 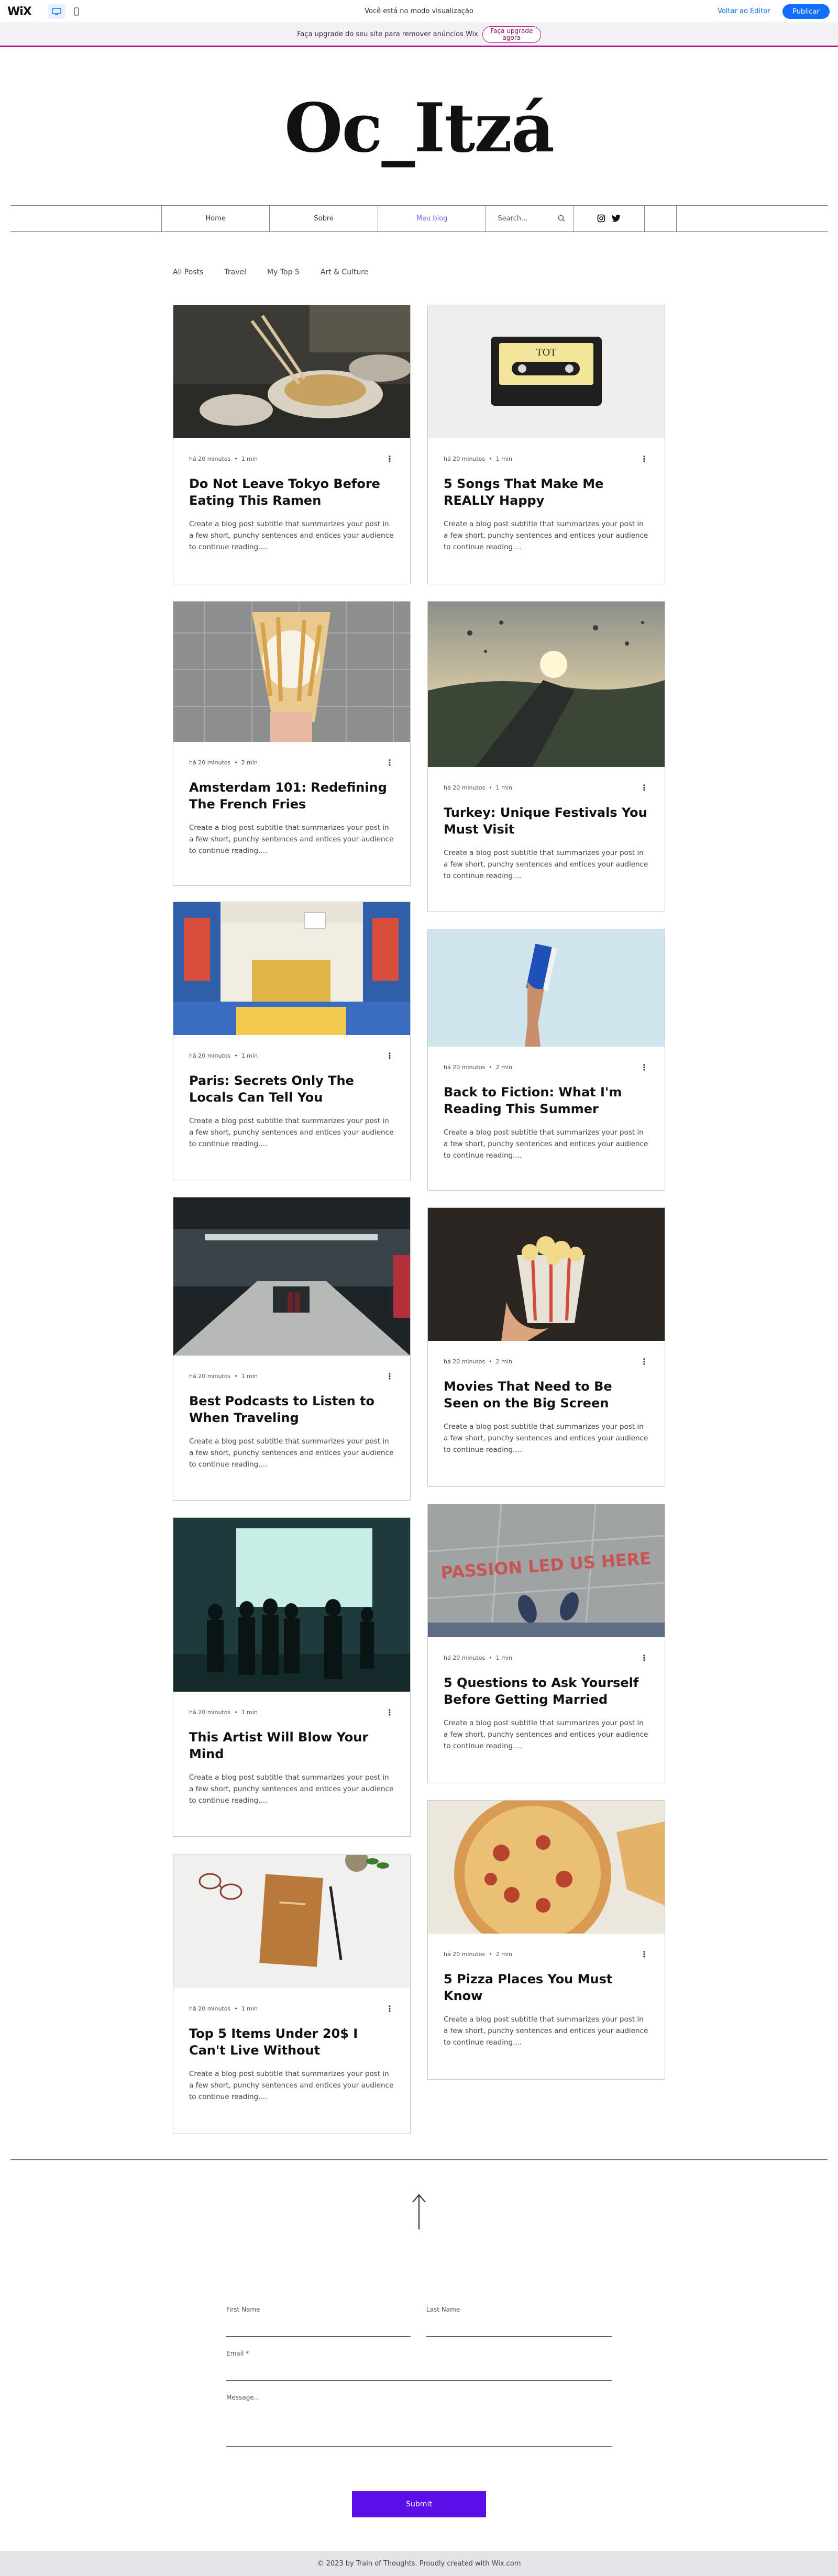 I want to click on balloons-photo, so click(x=546, y=684).